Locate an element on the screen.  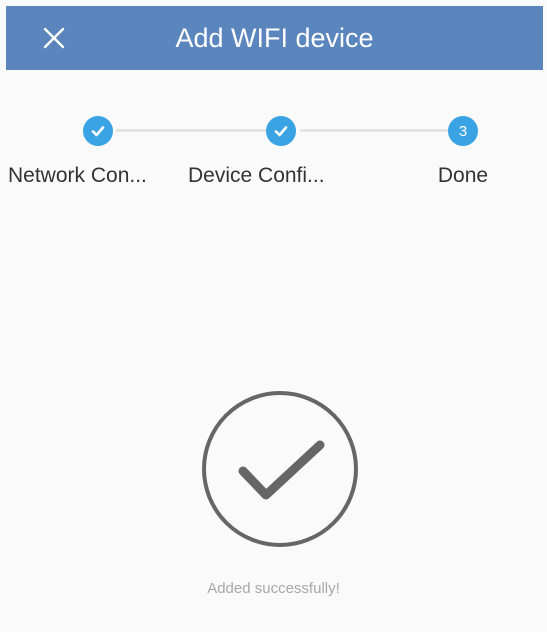
header-bar: Add WIFI device is located at coordinates (274, 38).